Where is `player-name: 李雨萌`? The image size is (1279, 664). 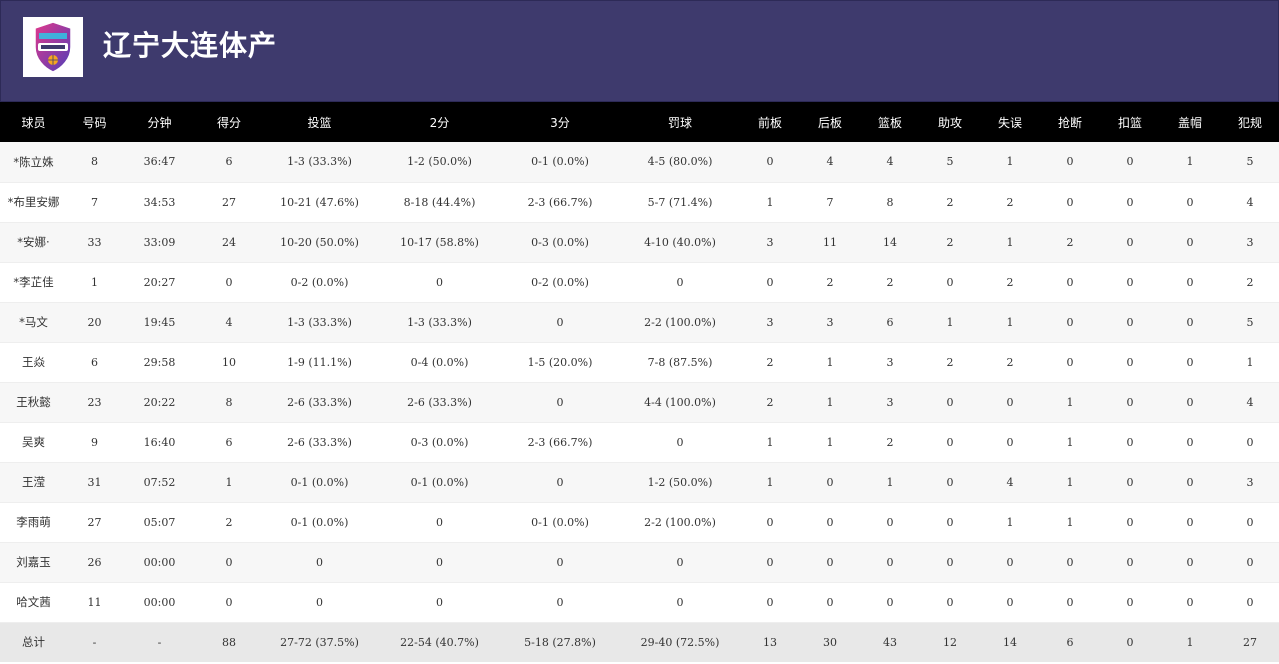 player-name: 李雨萌 is located at coordinates (33, 522).